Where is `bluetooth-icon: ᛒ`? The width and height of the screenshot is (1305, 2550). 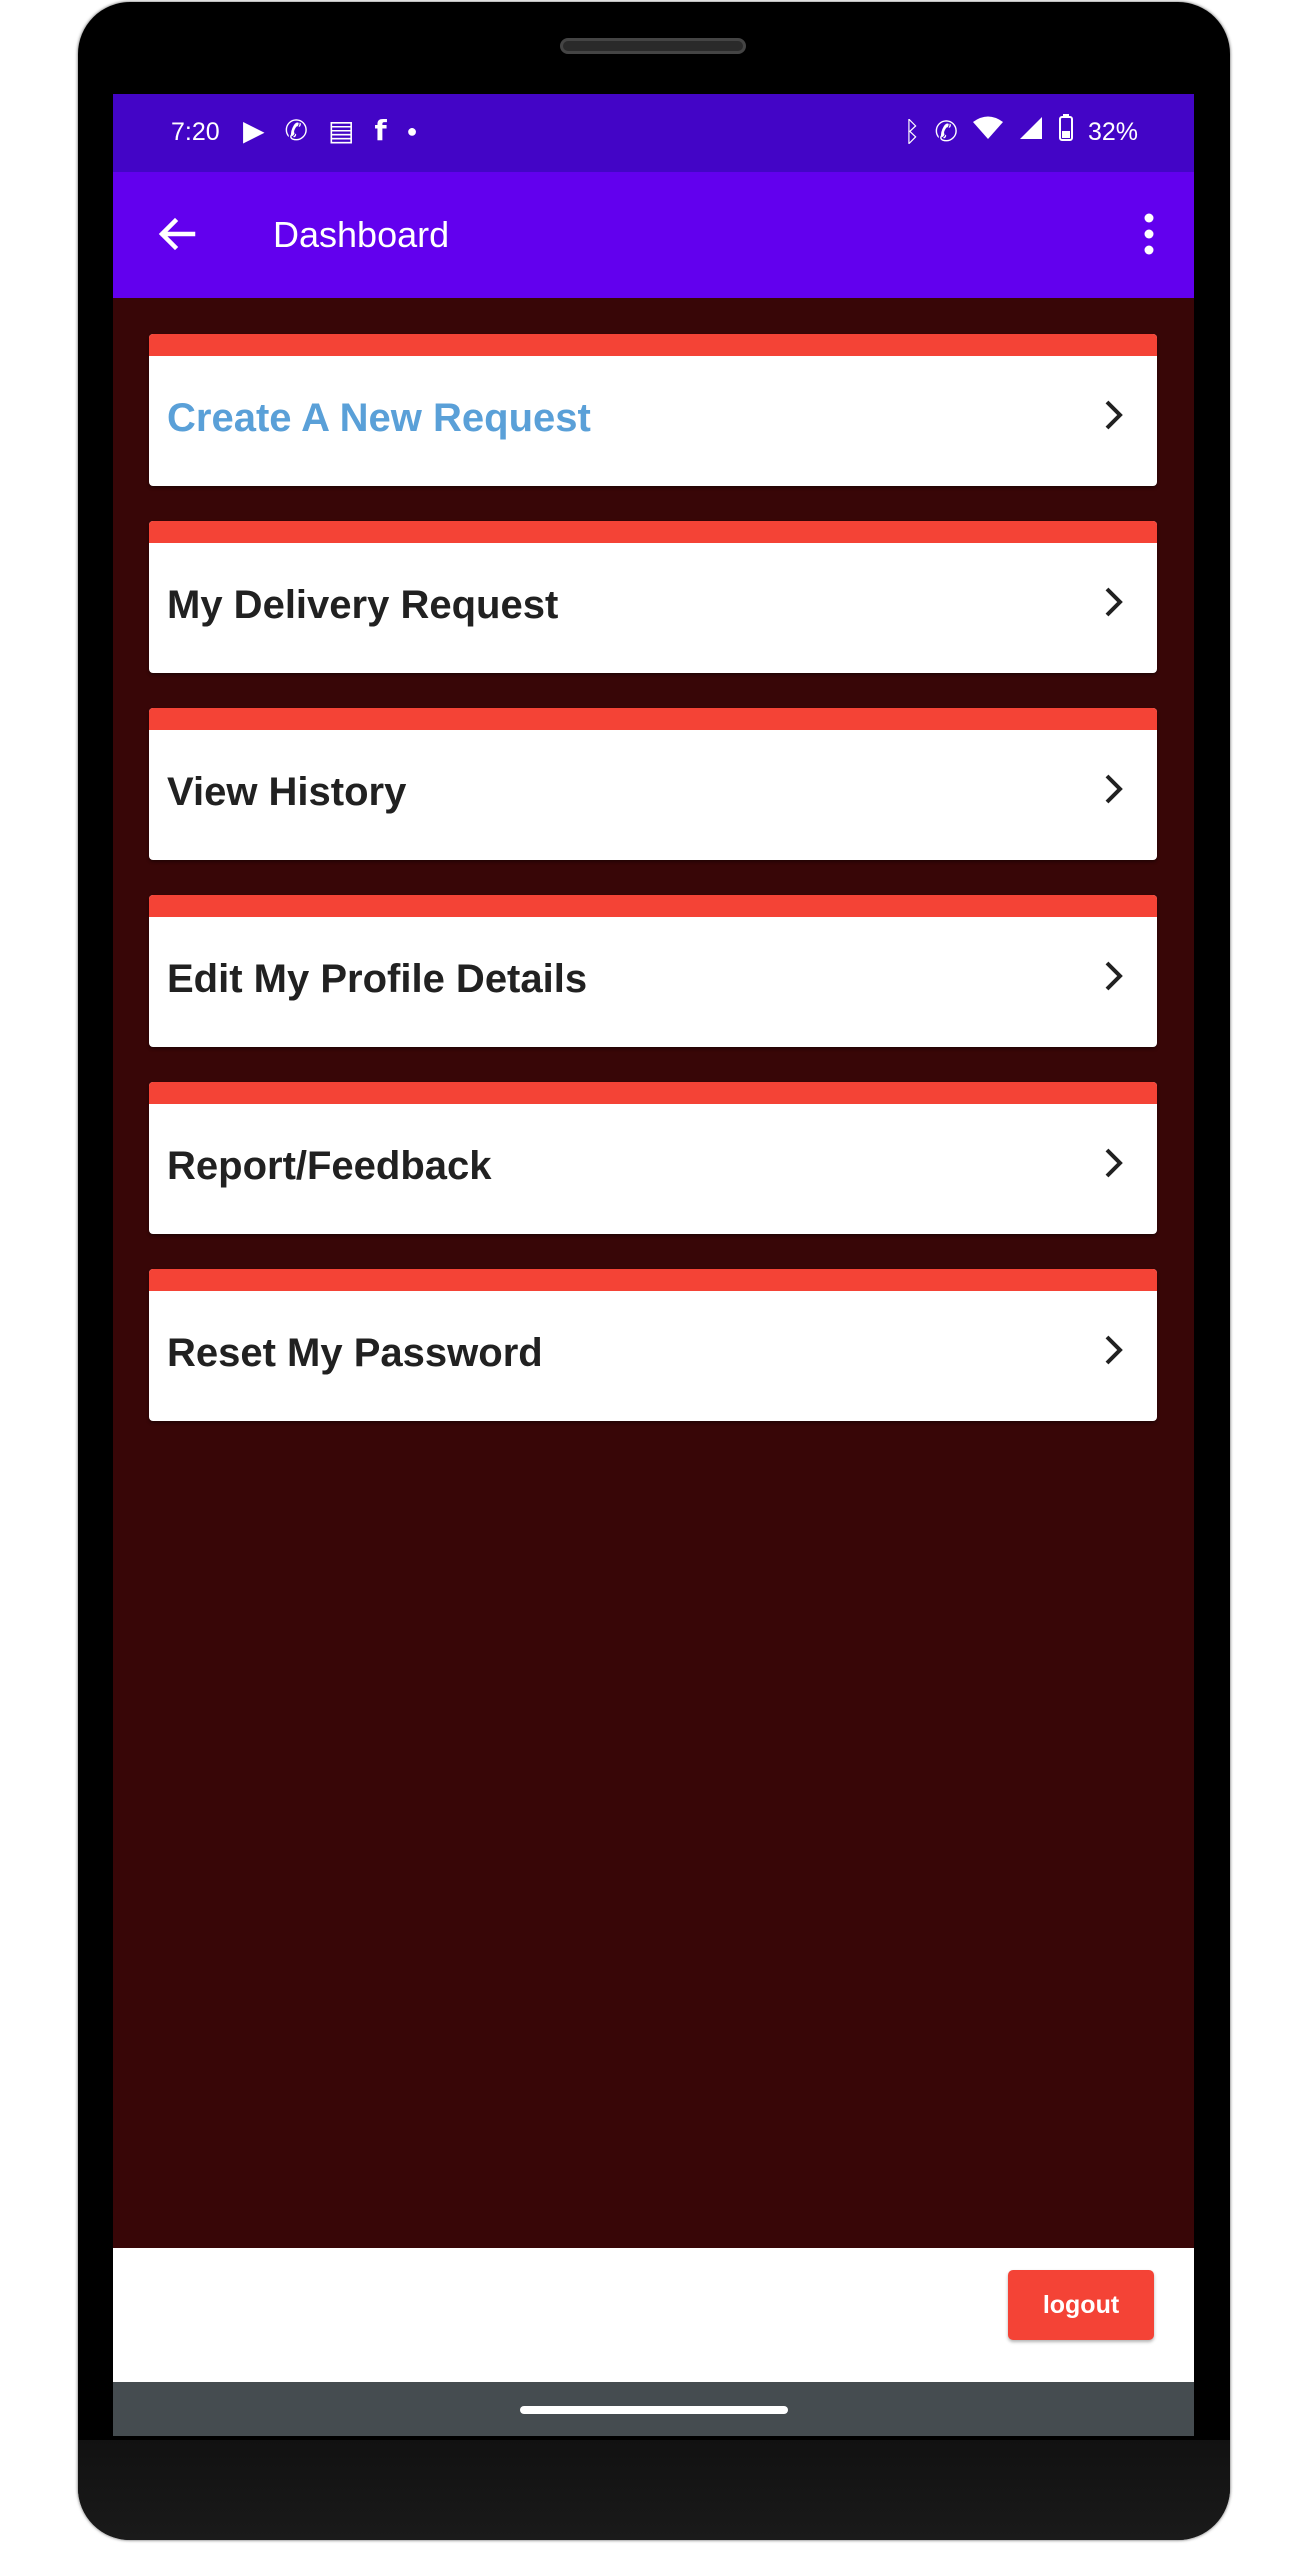 bluetooth-icon: ᛒ is located at coordinates (912, 131).